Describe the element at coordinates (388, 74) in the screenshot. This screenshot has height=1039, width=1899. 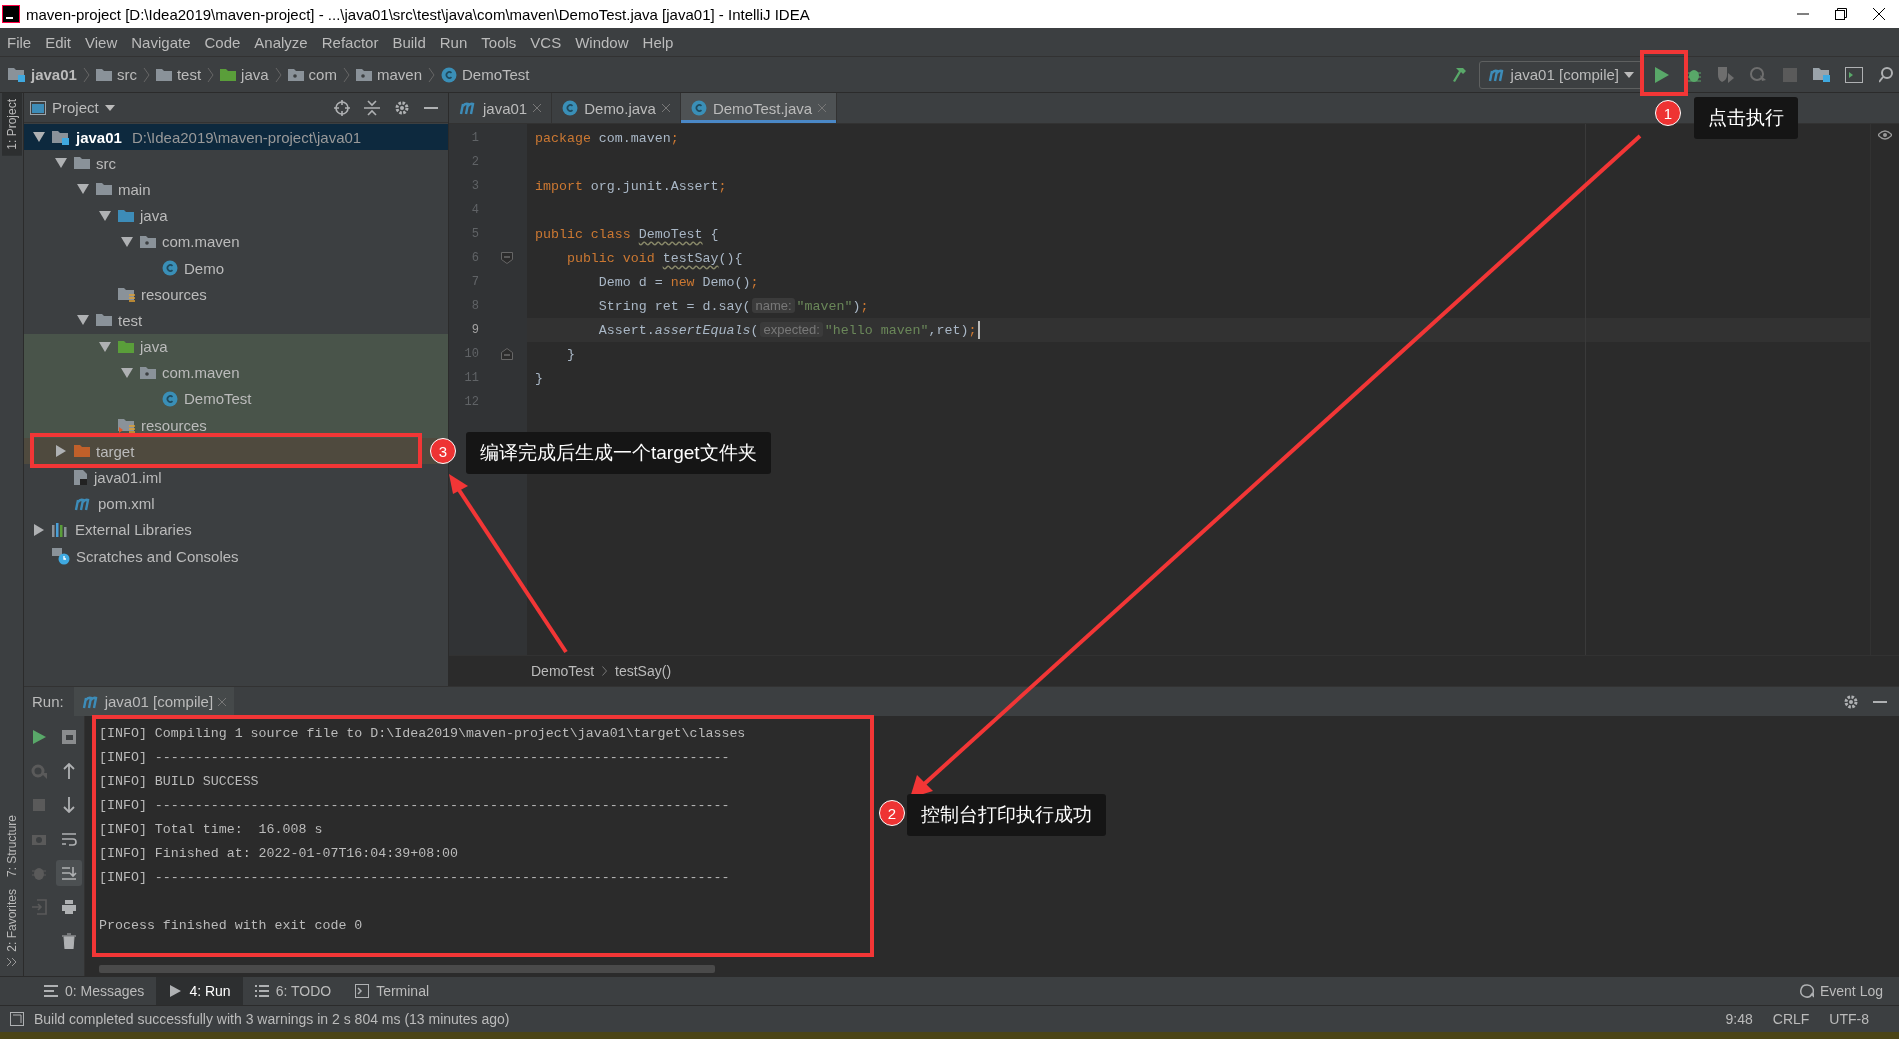
I see `breadcrumb-item: maven` at that location.